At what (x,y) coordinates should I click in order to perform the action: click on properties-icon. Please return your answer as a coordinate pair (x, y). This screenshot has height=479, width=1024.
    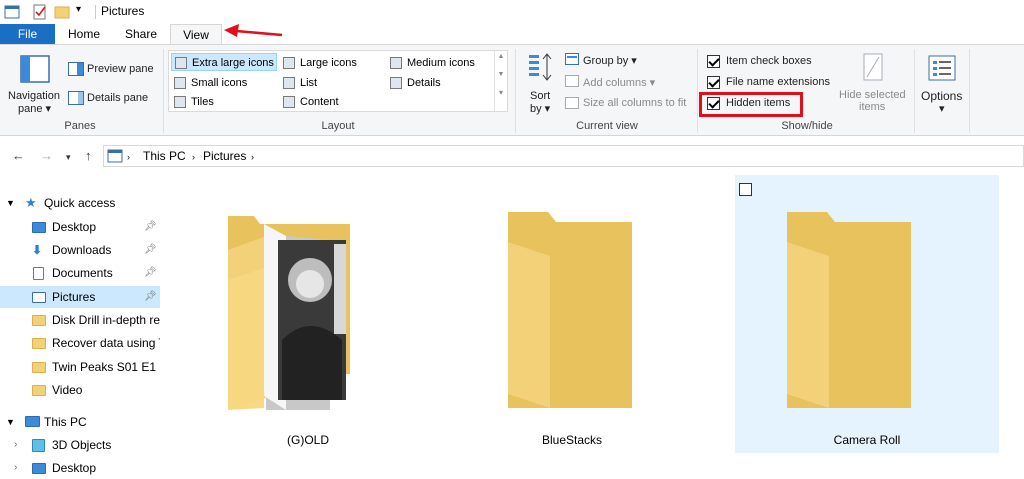
    Looking at the image, I should click on (40, 12).